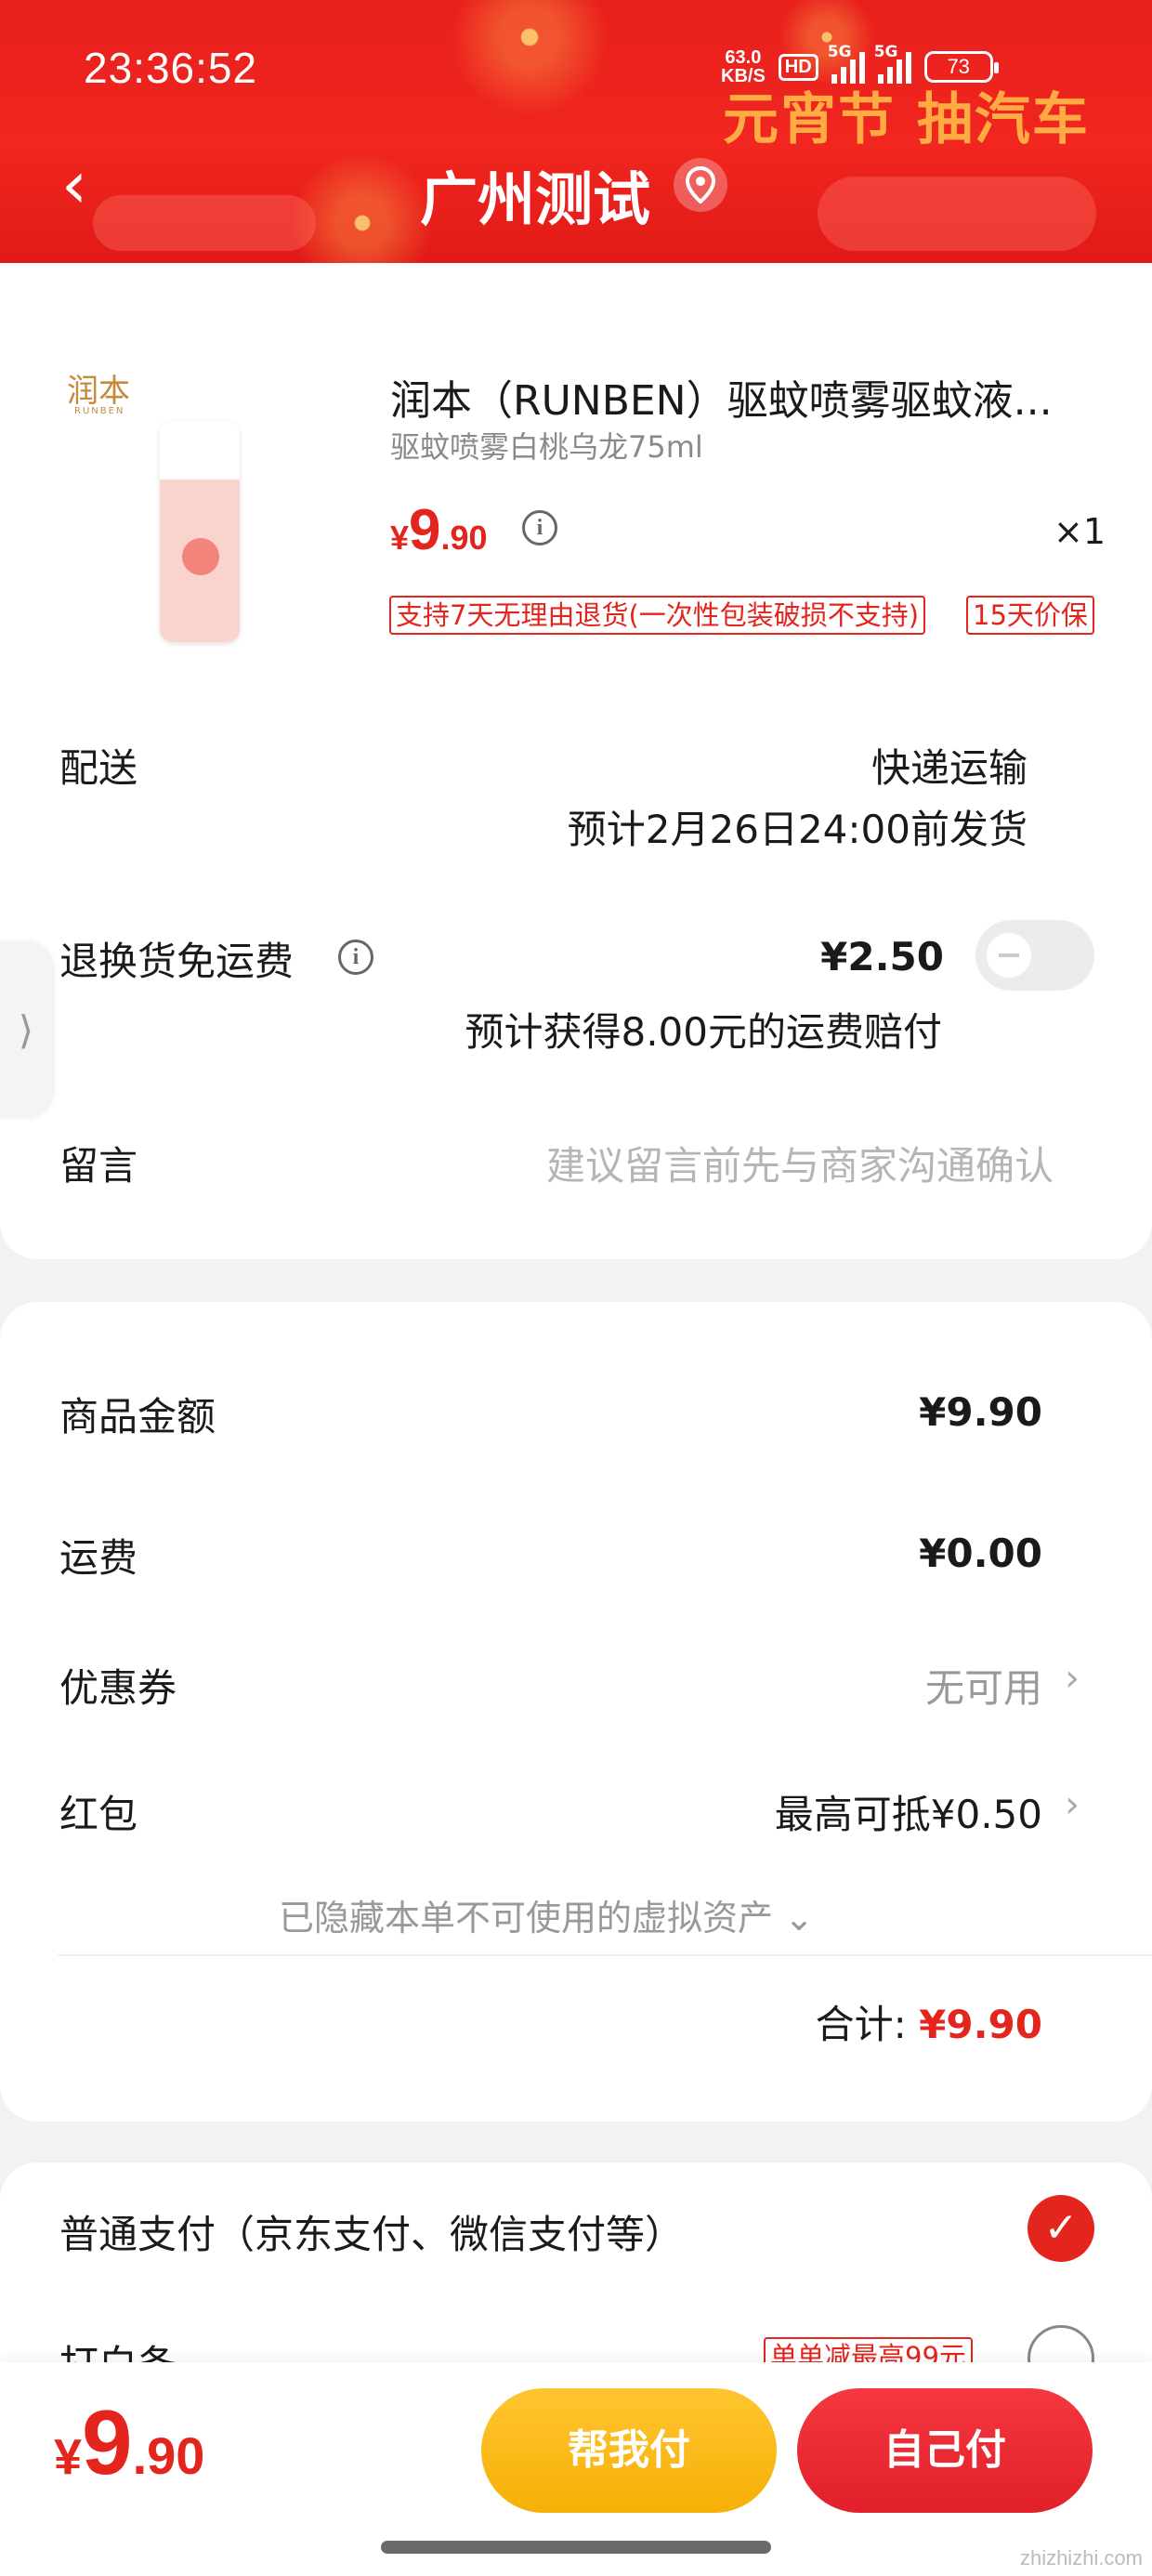  I want to click on page-title: 广州测试, so click(535, 199).